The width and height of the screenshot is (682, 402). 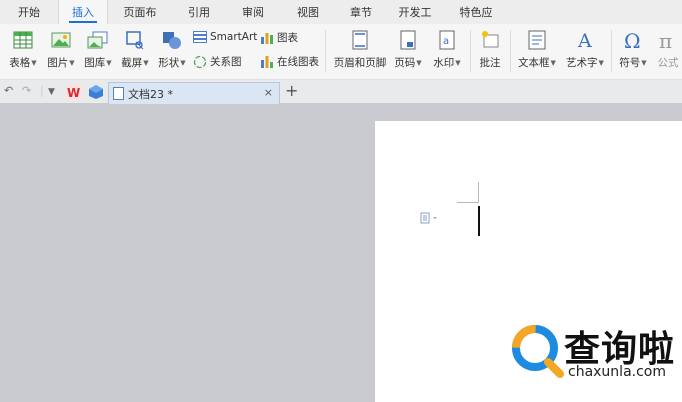 I want to click on page-number-label: 页码, so click(x=405, y=63).